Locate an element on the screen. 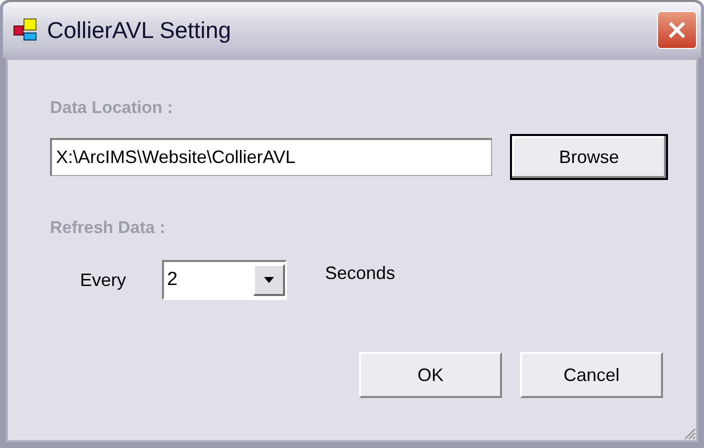 The width and height of the screenshot is (704, 448). section-label: Refresh Data : is located at coordinates (108, 228).